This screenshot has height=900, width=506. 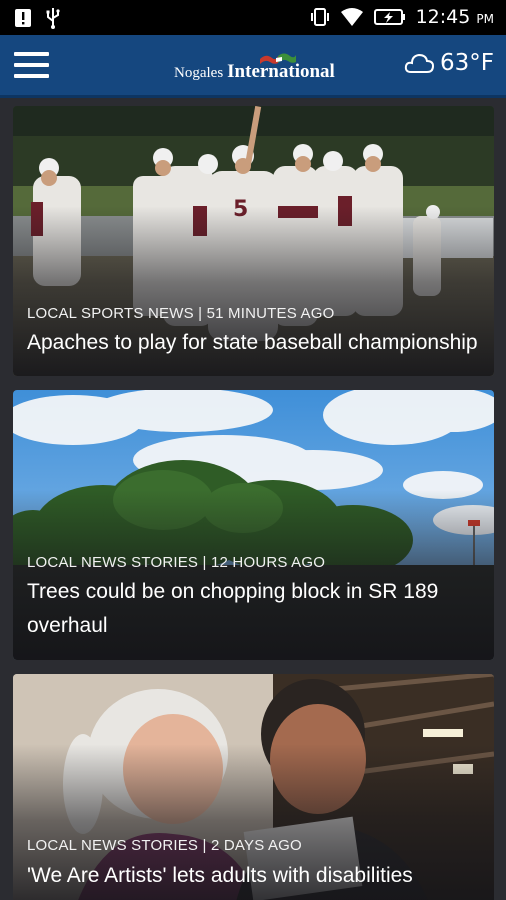 What do you see at coordinates (253, 17) in the screenshot?
I see `status-bar: 12:45 PM` at bounding box center [253, 17].